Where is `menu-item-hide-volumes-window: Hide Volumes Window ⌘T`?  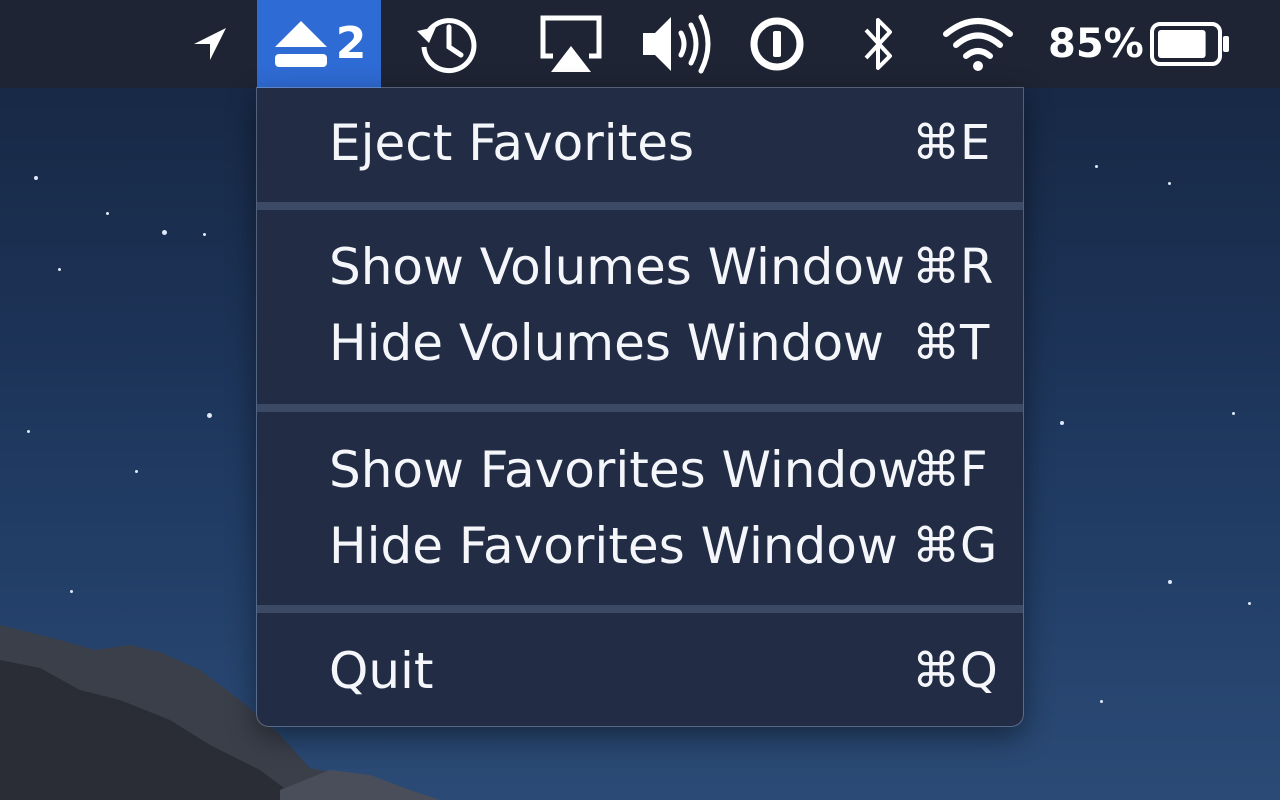 menu-item-hide-volumes-window: Hide Volumes Window ⌘T is located at coordinates (640, 343).